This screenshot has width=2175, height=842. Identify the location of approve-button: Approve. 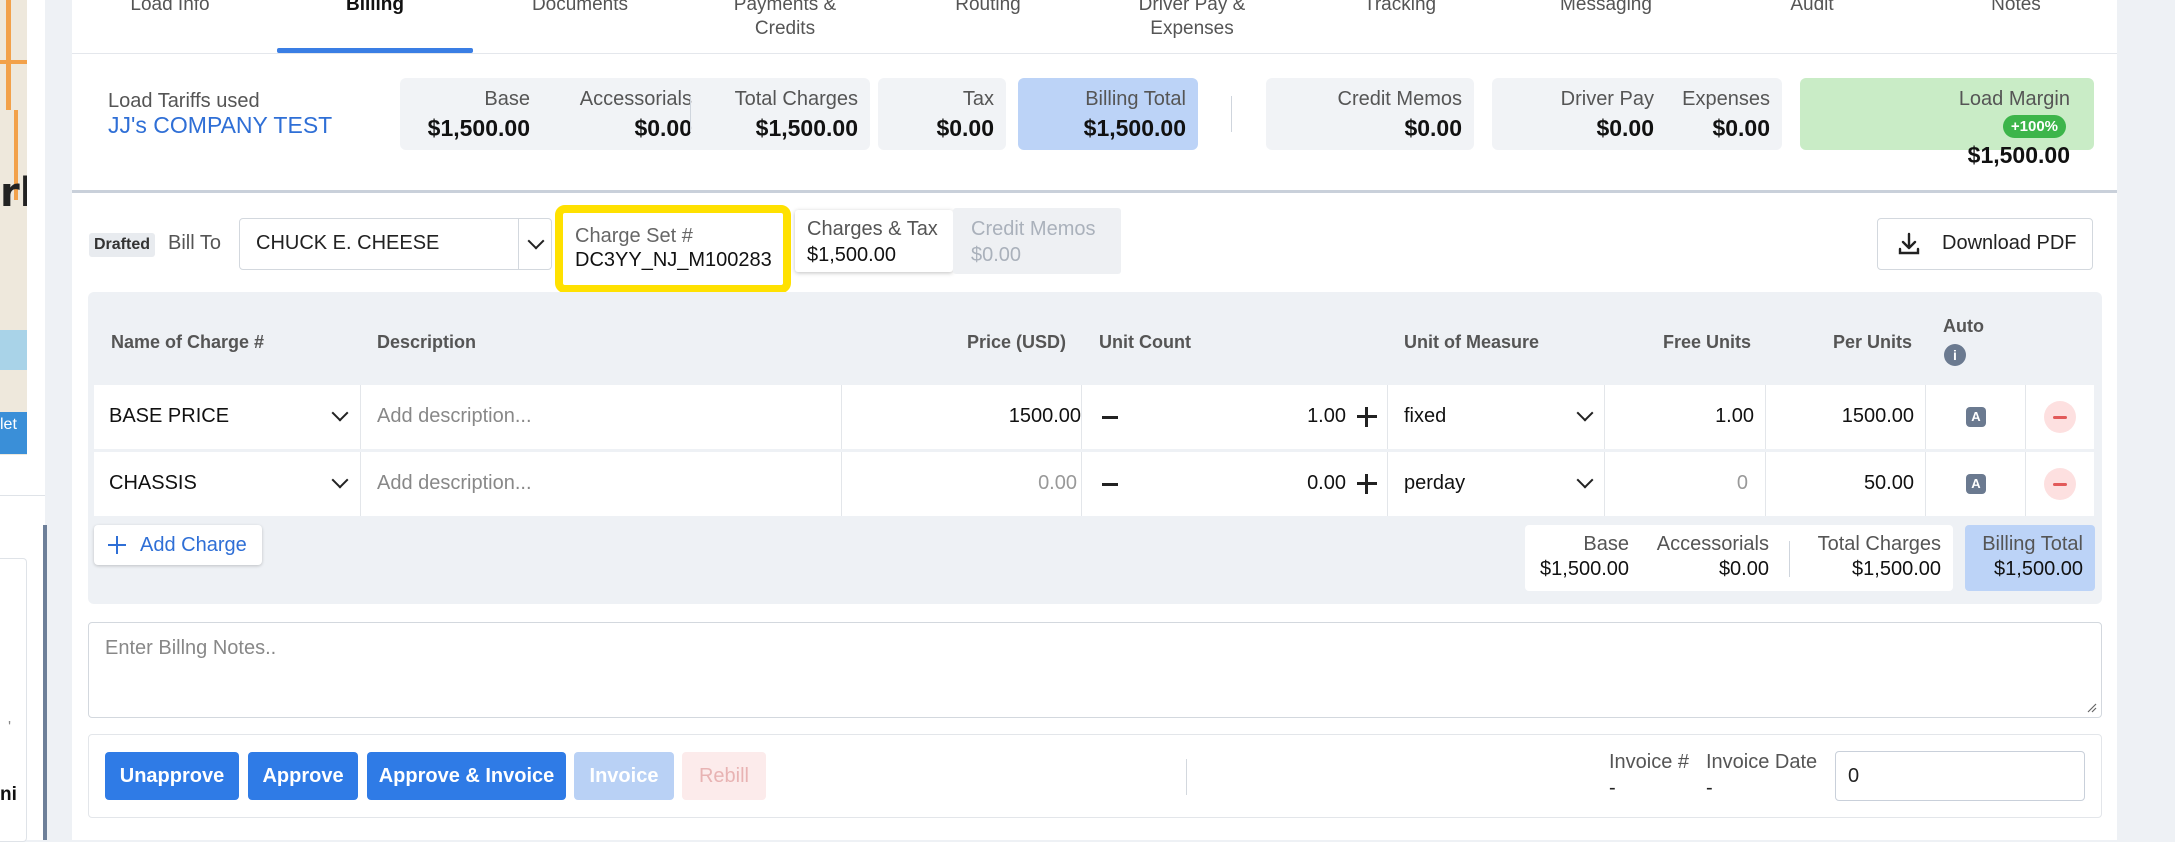
(303, 776).